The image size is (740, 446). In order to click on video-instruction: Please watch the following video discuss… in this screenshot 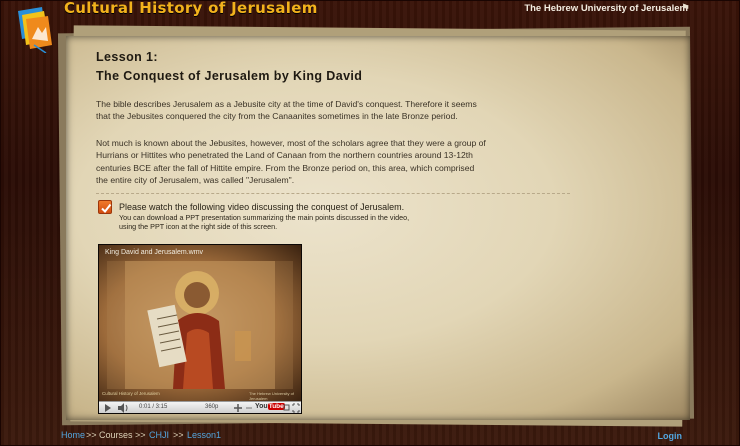, I will do `click(262, 207)`.